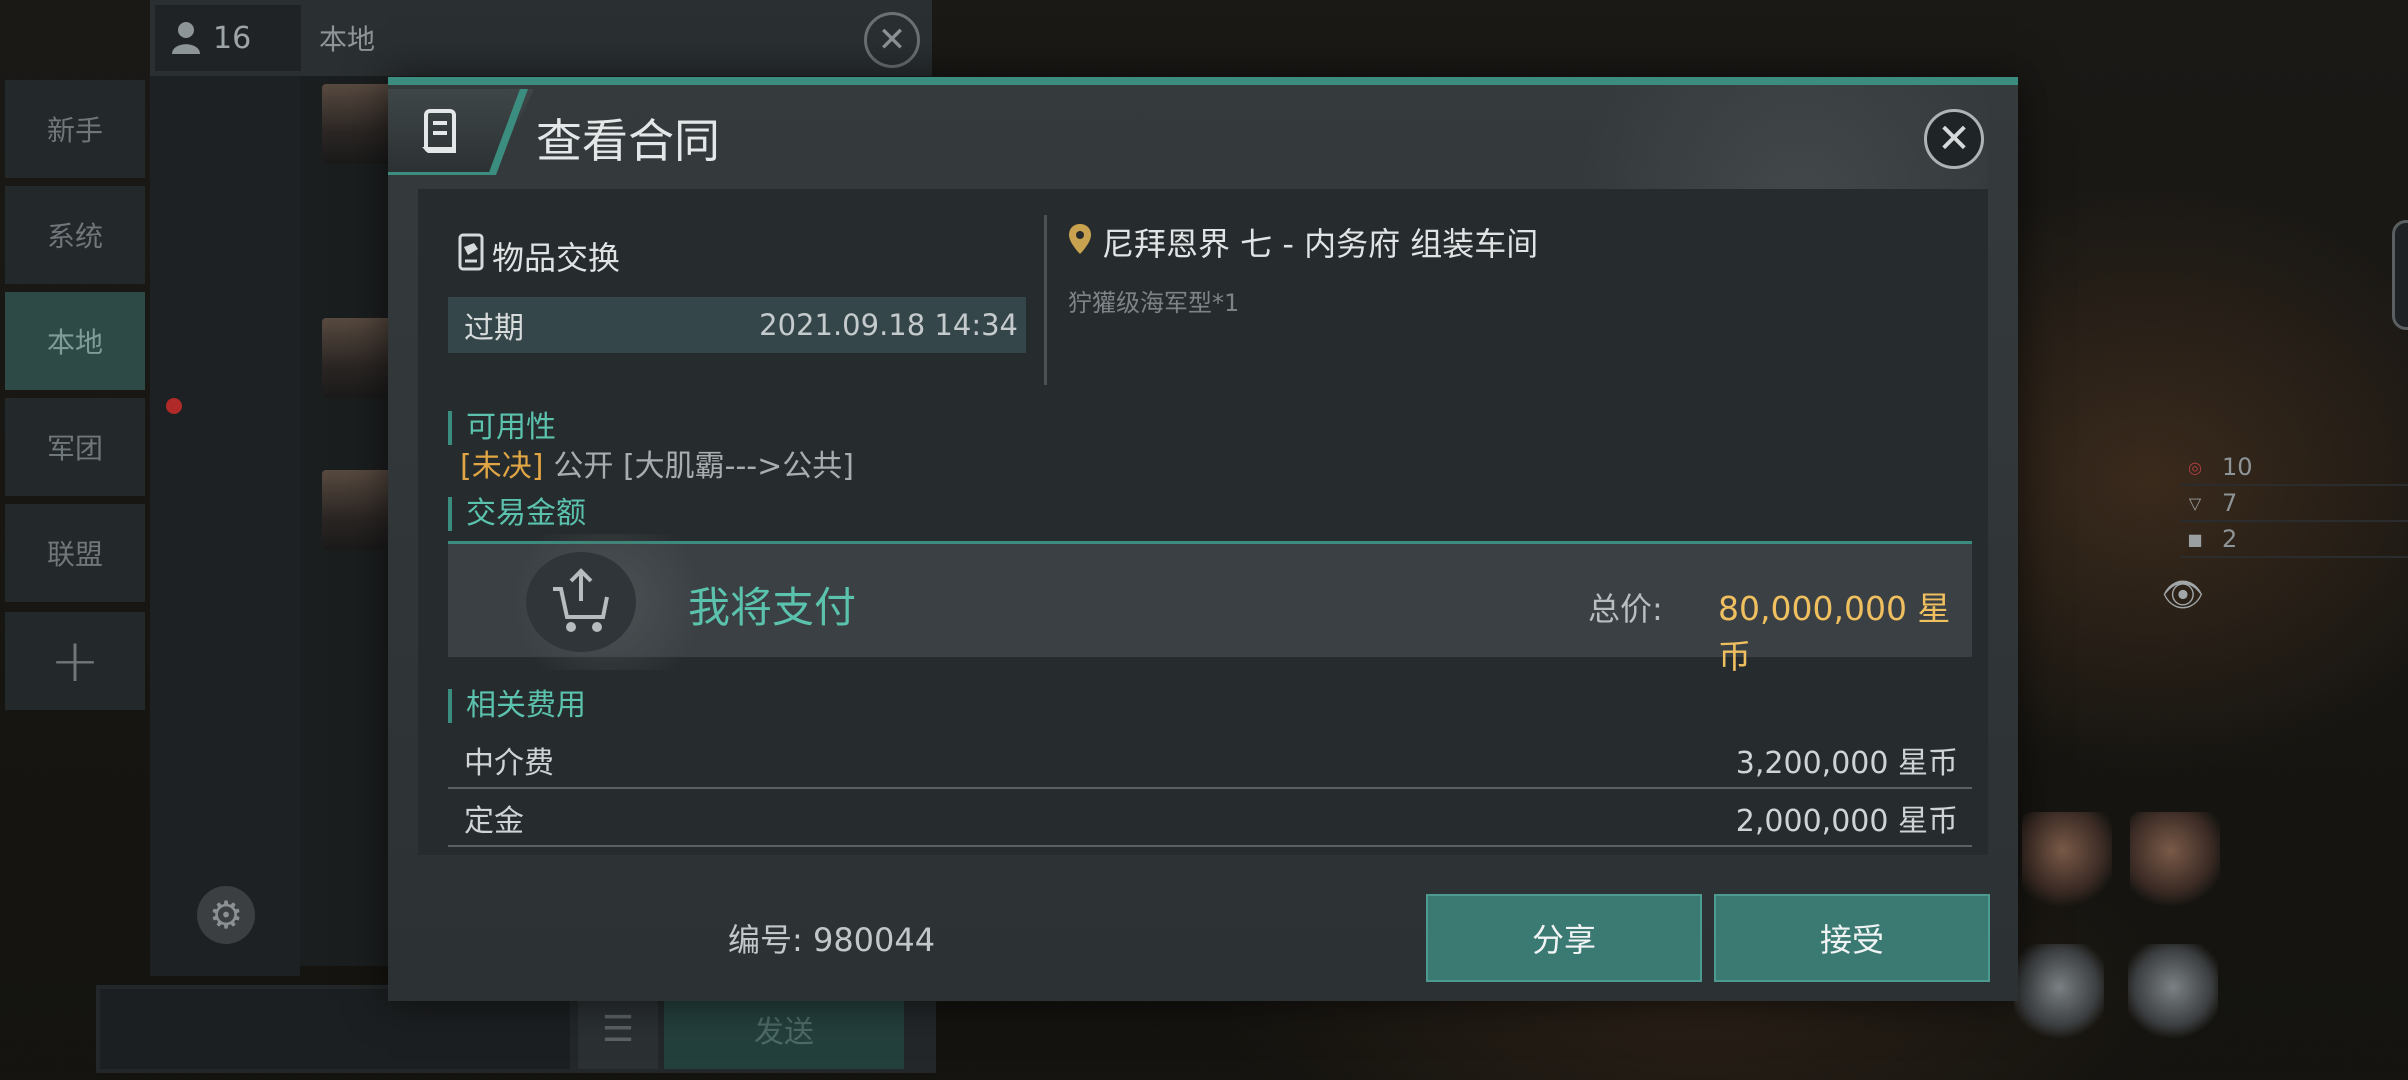 The width and height of the screenshot is (2408, 1080). I want to click on exchange-icon, so click(471, 252).